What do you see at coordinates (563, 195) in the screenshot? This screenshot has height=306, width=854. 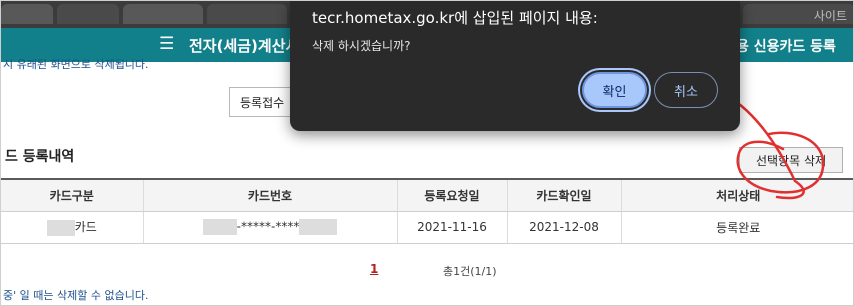 I see `column-header-confirm-date: 카드확인일` at bounding box center [563, 195].